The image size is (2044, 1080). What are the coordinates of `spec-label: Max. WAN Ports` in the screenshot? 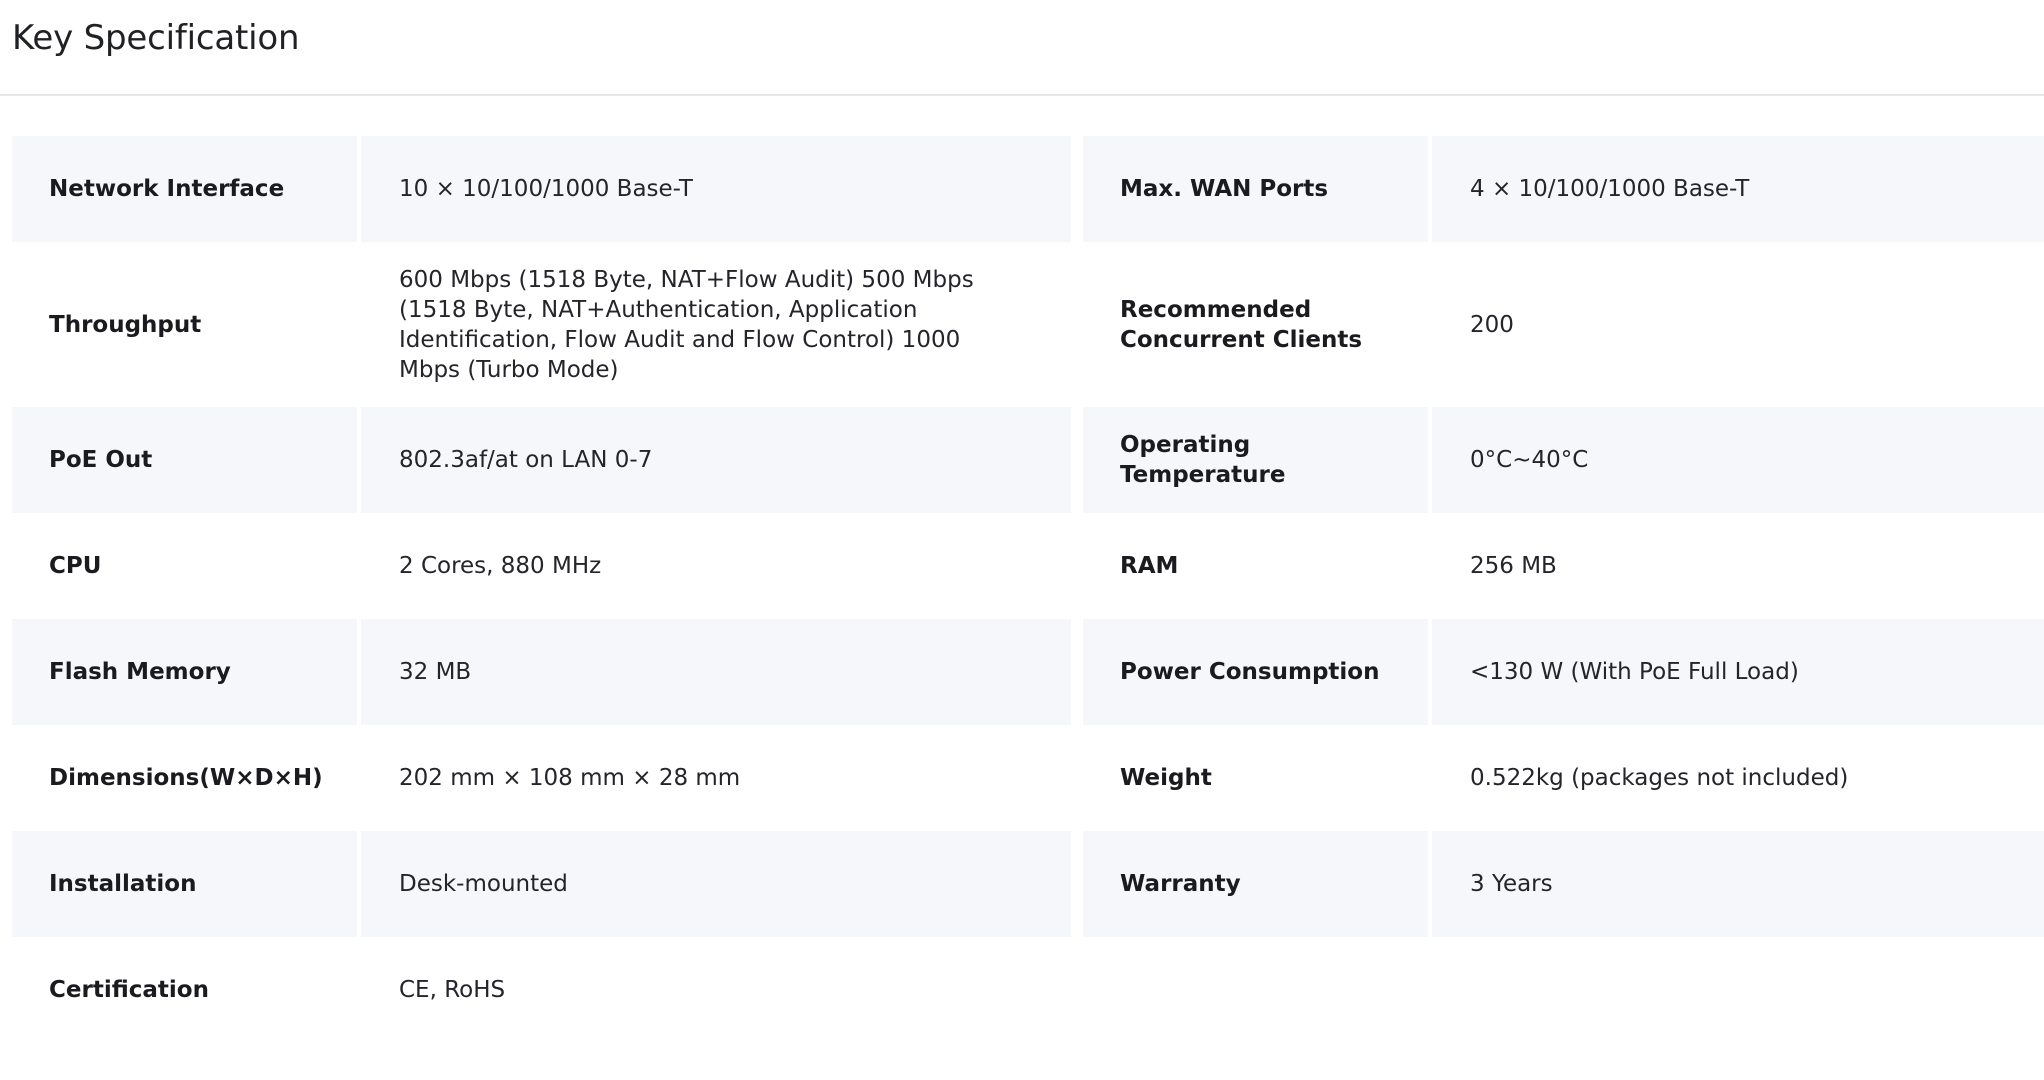 It's located at (1255, 189).